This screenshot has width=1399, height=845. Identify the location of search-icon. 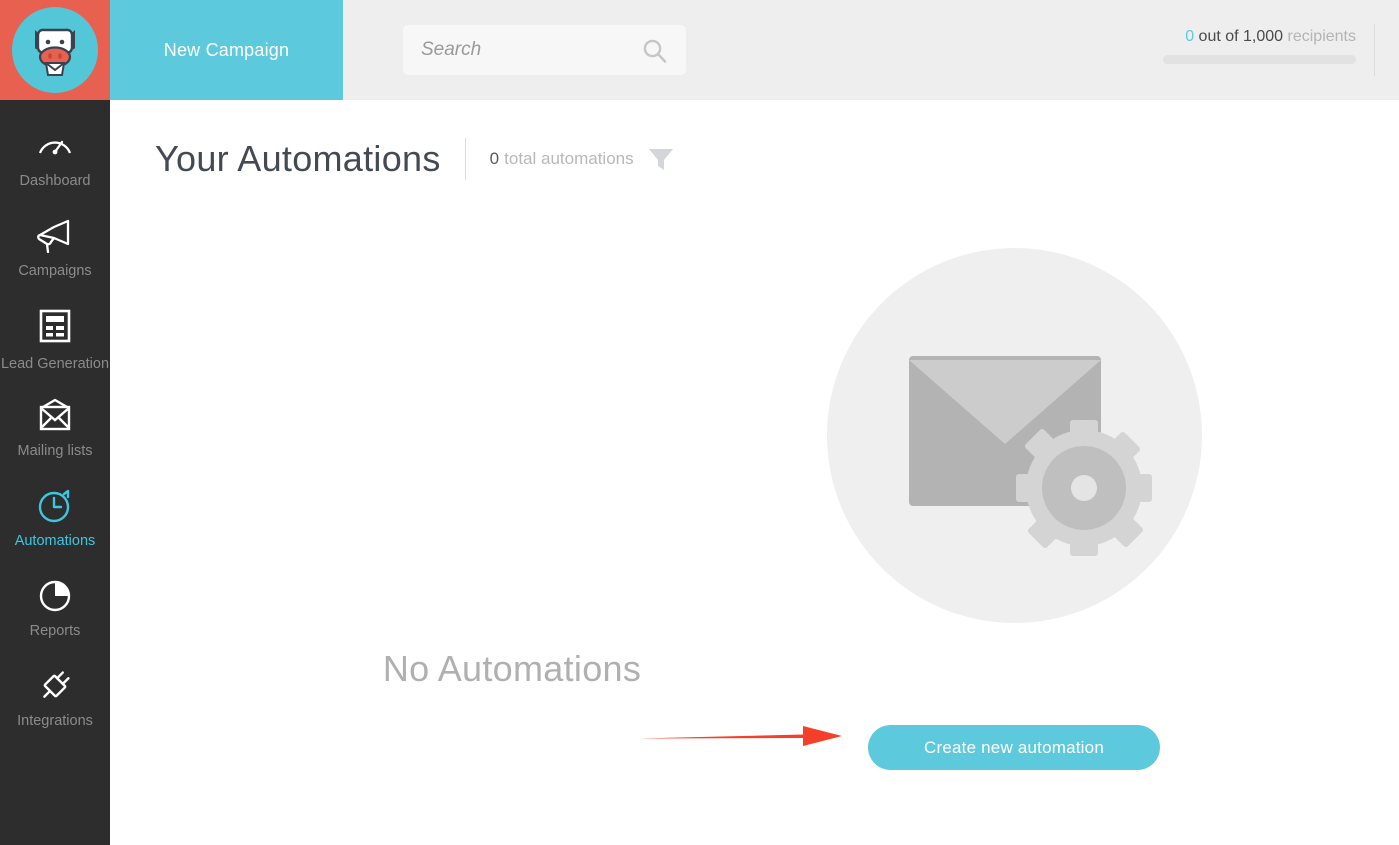
(655, 53).